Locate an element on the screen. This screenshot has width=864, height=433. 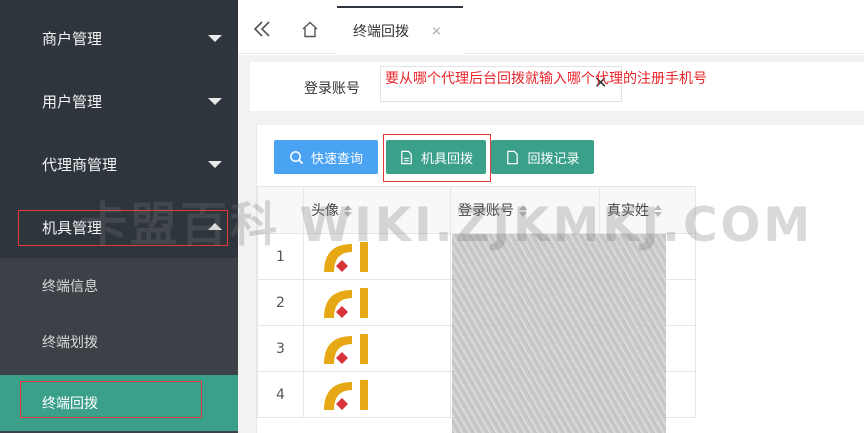
table-row: 3 is located at coordinates (476, 348).